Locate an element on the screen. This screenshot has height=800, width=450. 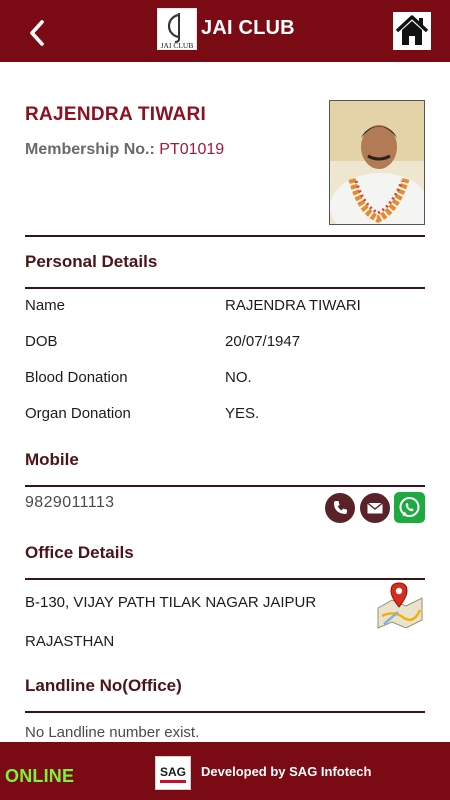
club-logo: JAI CLUB is located at coordinates (177, 29).